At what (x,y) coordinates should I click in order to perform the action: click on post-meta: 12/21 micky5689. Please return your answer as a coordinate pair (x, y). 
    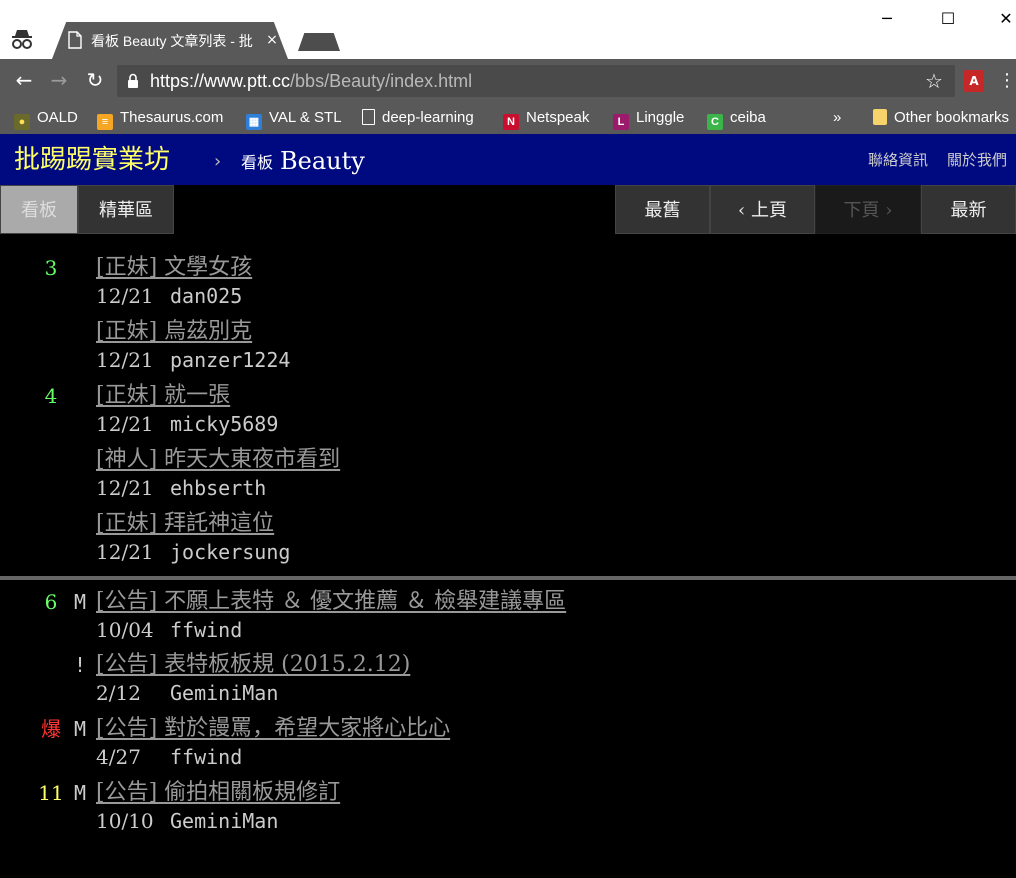
    Looking at the image, I should click on (187, 424).